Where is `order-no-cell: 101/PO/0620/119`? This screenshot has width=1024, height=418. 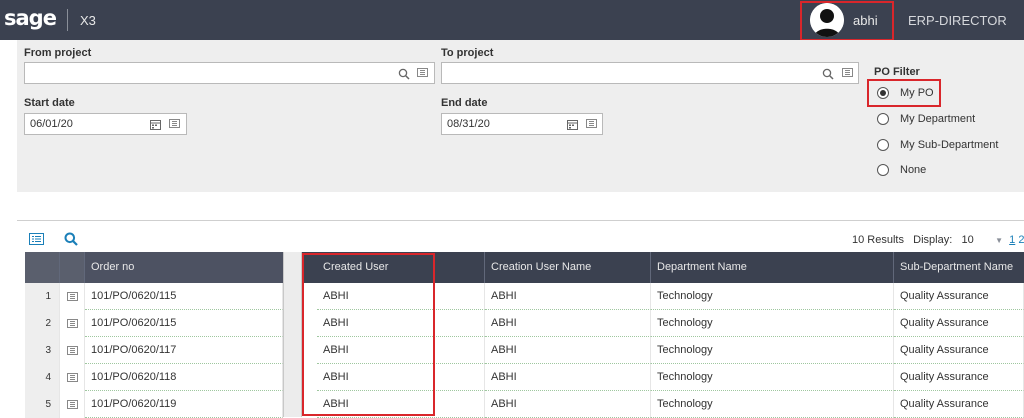 order-no-cell: 101/PO/0620/119 is located at coordinates (184, 404).